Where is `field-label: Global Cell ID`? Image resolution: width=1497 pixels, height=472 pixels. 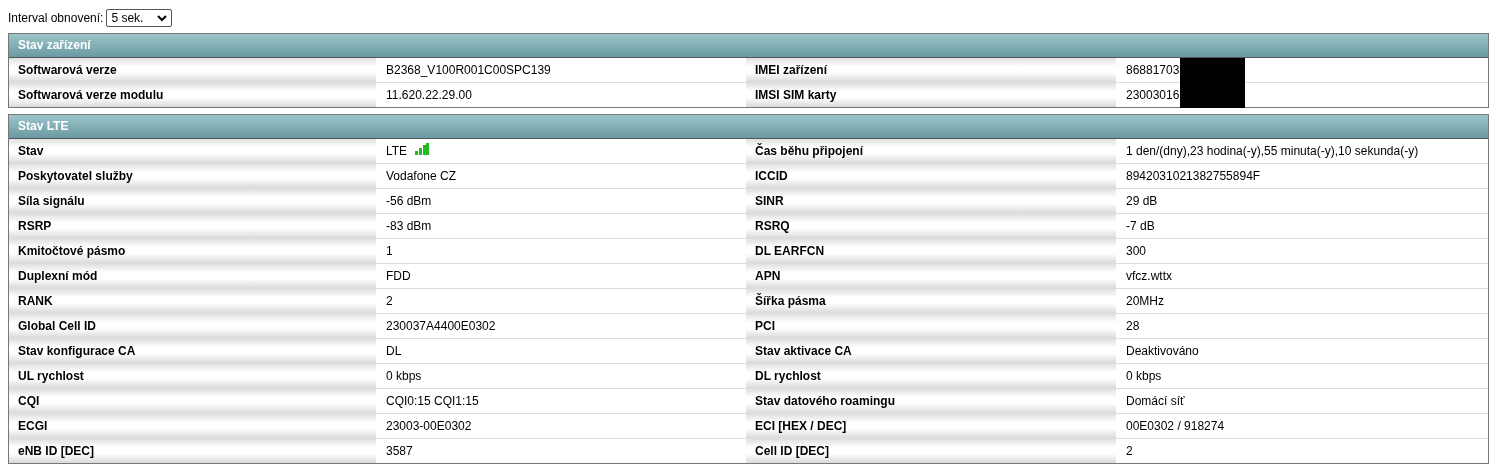 field-label: Global Cell ID is located at coordinates (192, 326).